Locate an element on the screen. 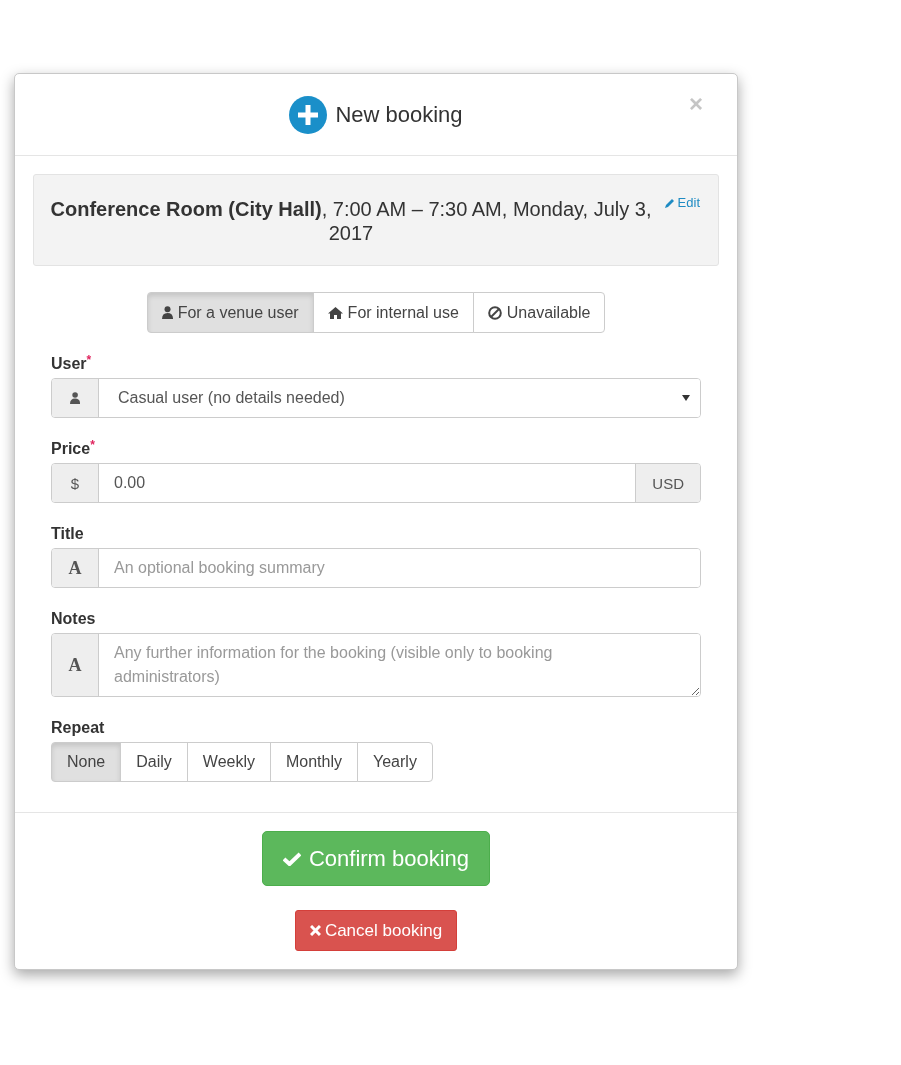 This screenshot has width=901, height=1065. field-label: Notes is located at coordinates (73, 619).